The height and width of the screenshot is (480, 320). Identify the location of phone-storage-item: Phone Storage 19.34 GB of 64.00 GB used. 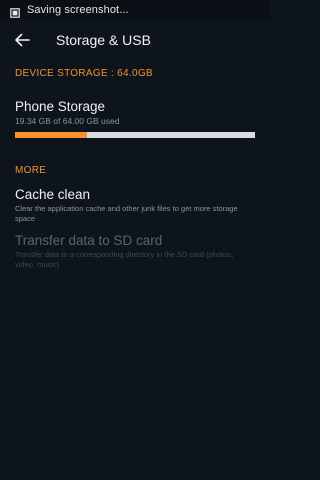
(135, 112).